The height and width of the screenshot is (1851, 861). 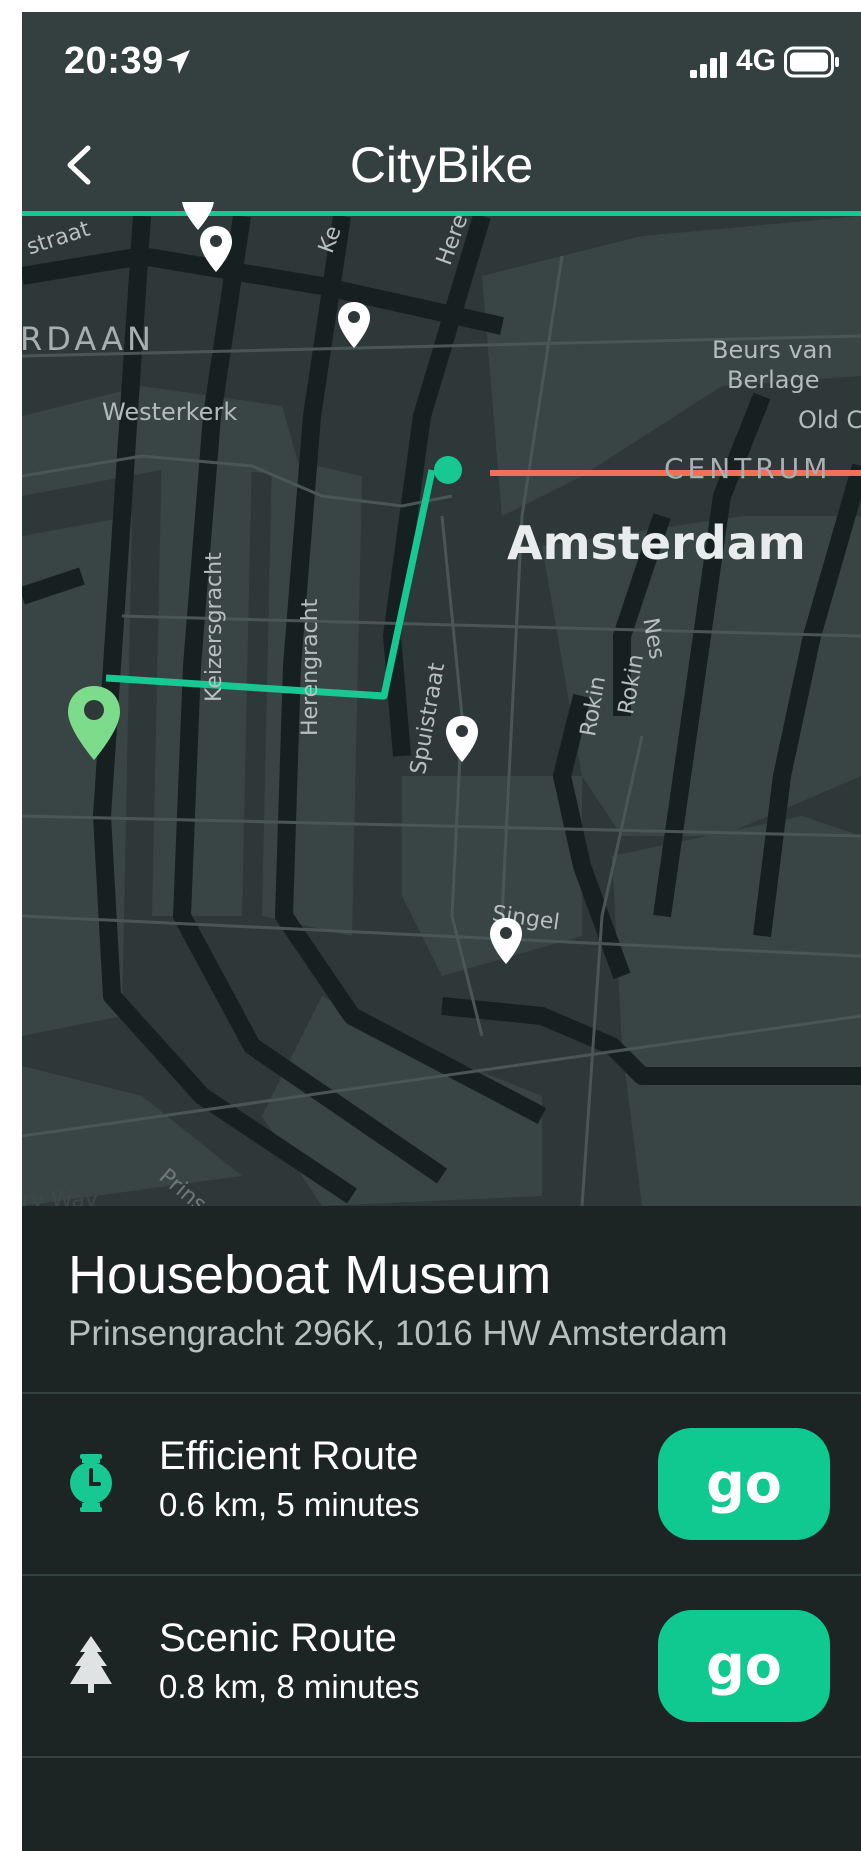 I want to click on tree-icon, so click(x=91, y=1664).